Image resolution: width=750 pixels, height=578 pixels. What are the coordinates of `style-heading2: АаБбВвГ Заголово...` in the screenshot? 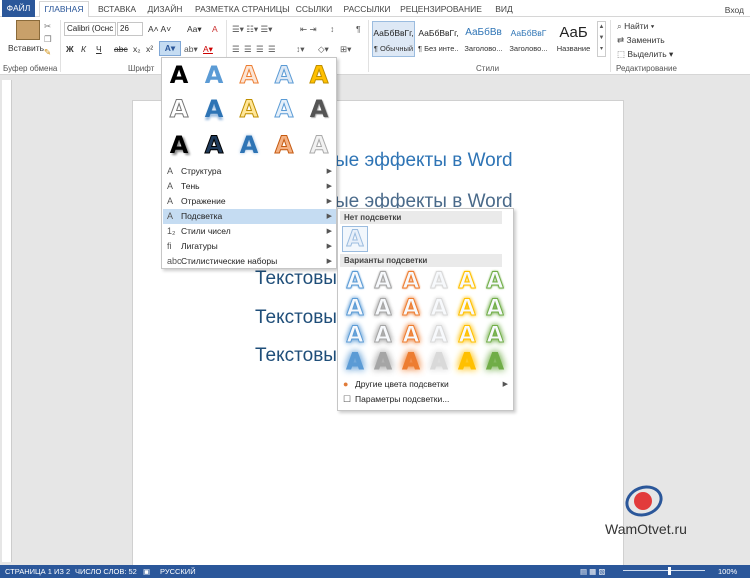 It's located at (528, 39).